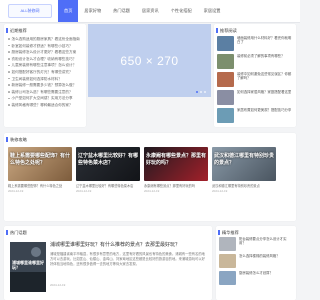 Image resolution: width=320 pixels, height=300 pixels. I want to click on recommend-thumbnail: 武汉和德江哪里有特别珍贵的景点？, so click(244, 164).